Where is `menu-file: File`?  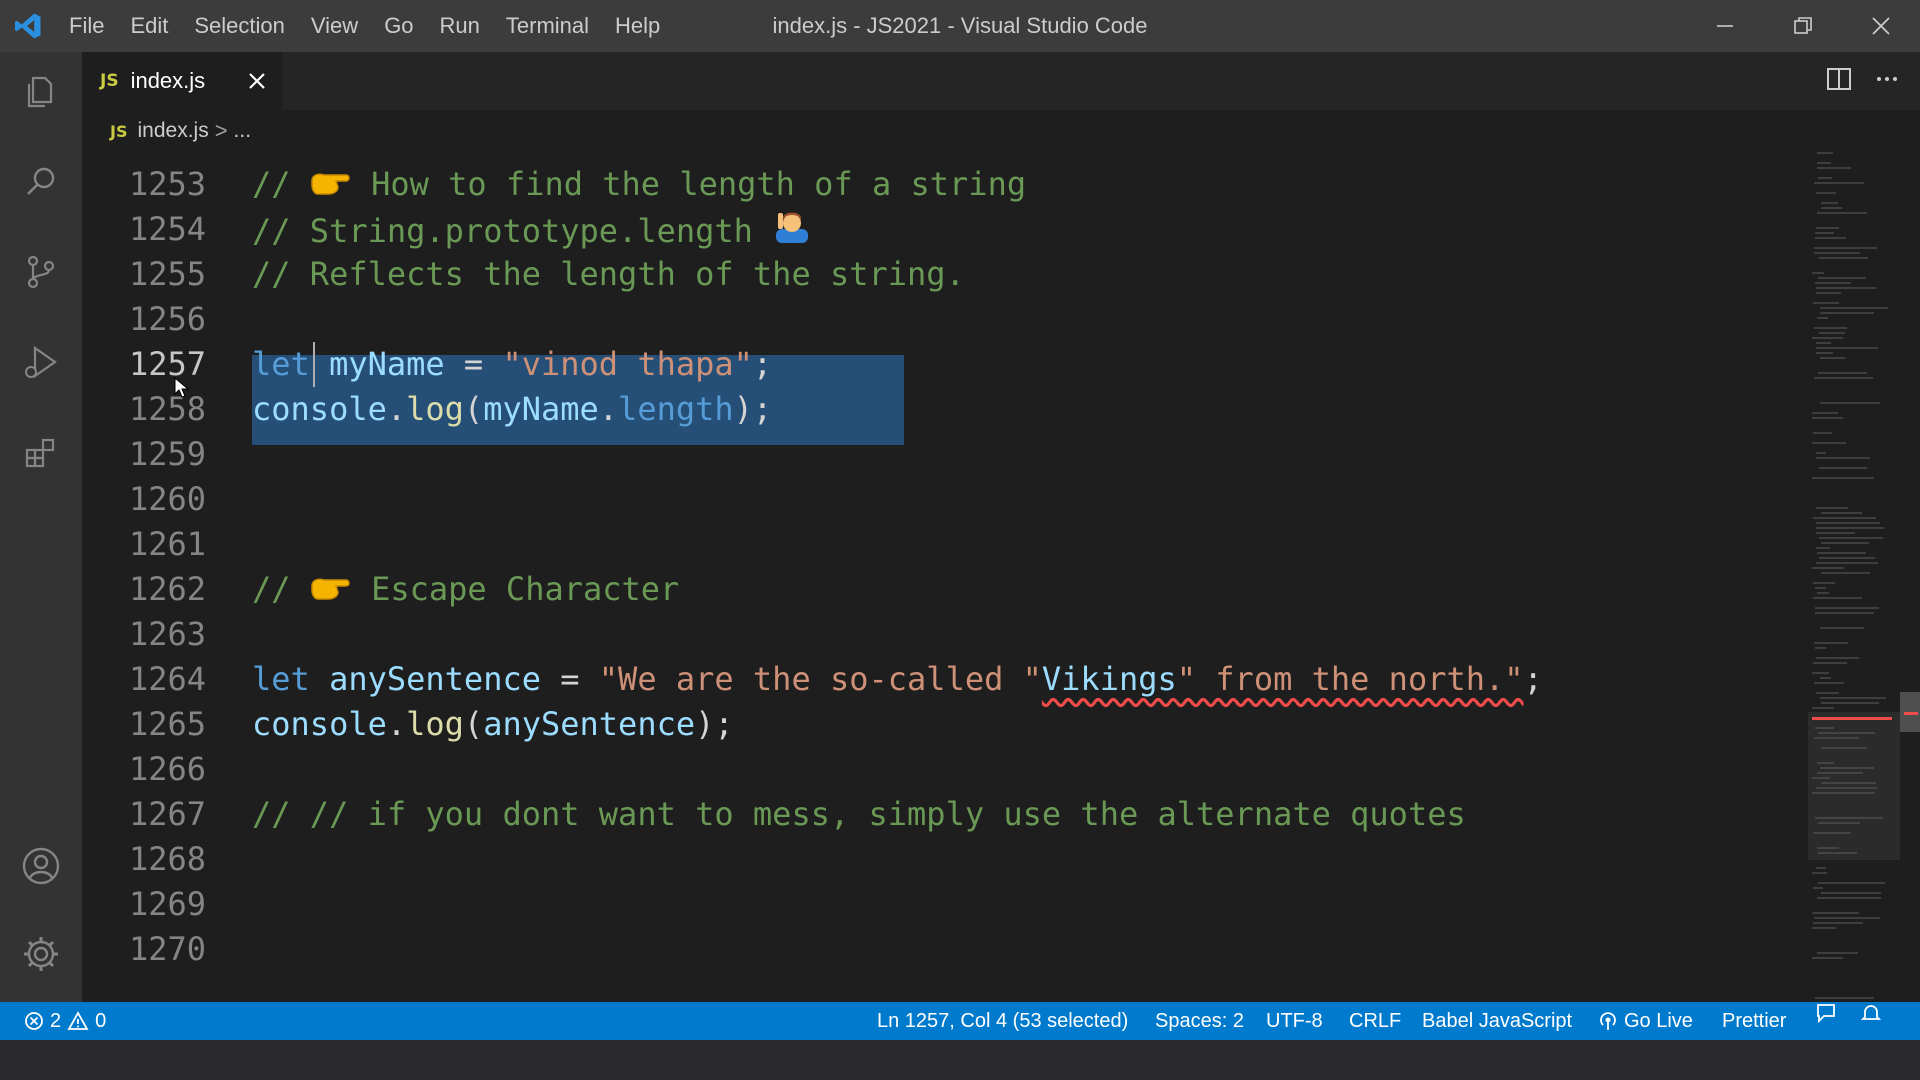
menu-file: File is located at coordinates (86, 26).